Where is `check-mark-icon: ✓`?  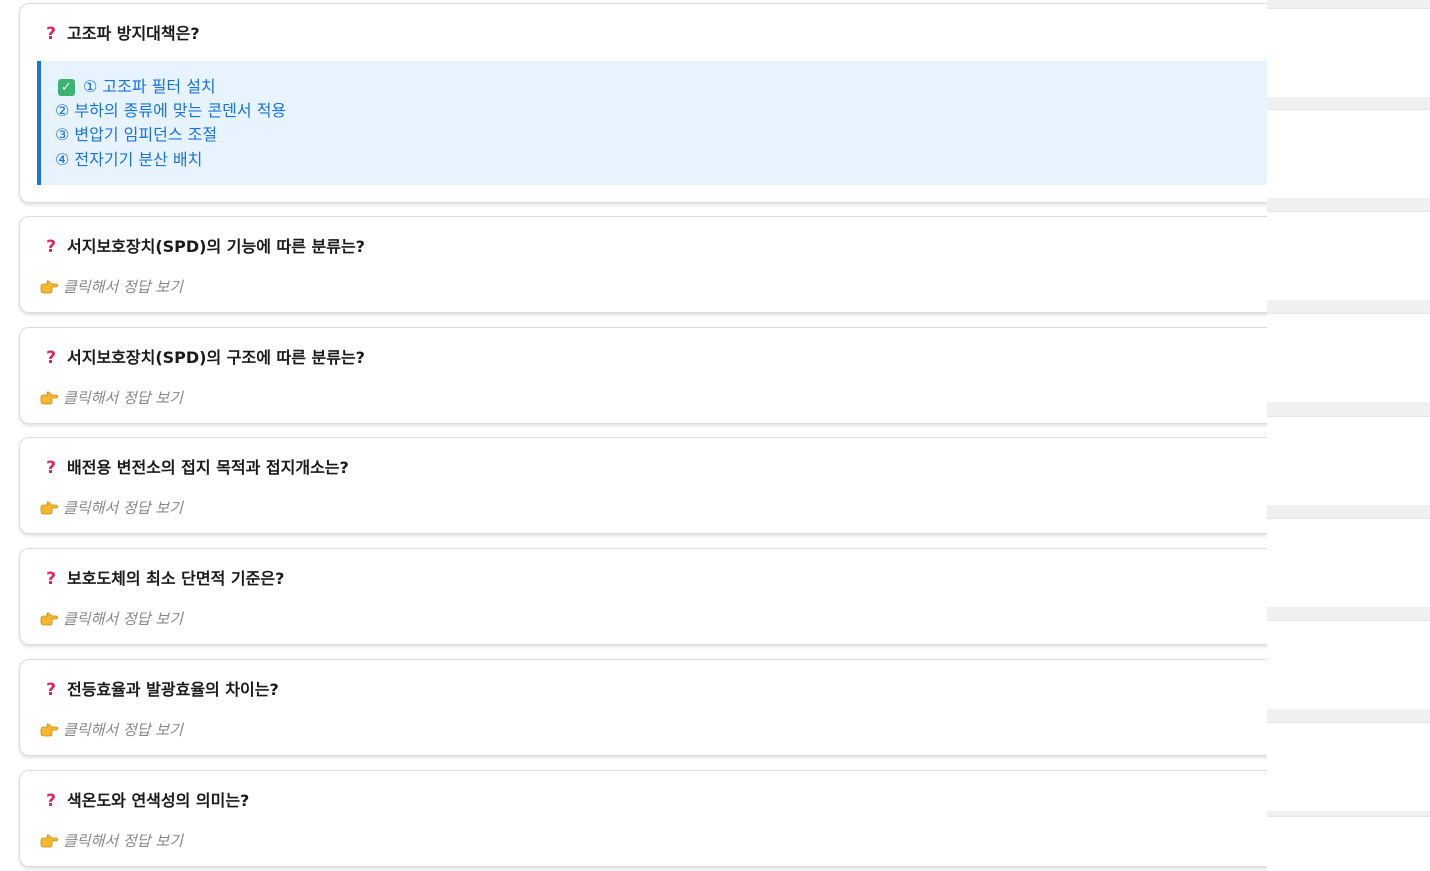
check-mark-icon: ✓ is located at coordinates (66, 87).